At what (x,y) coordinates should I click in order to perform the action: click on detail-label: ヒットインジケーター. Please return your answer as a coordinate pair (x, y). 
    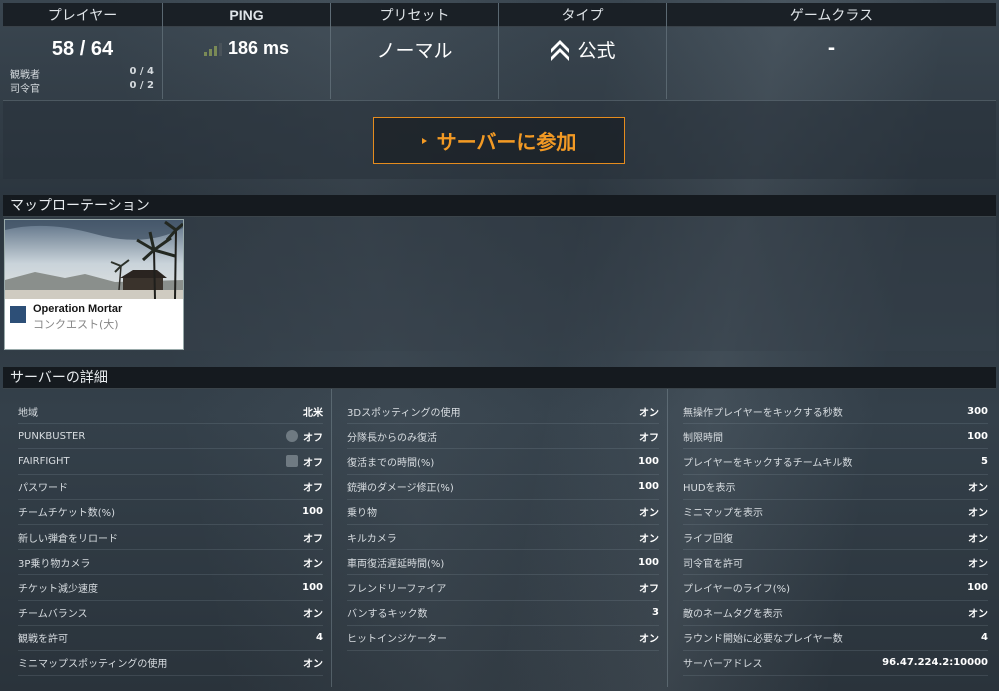
    Looking at the image, I should click on (397, 640).